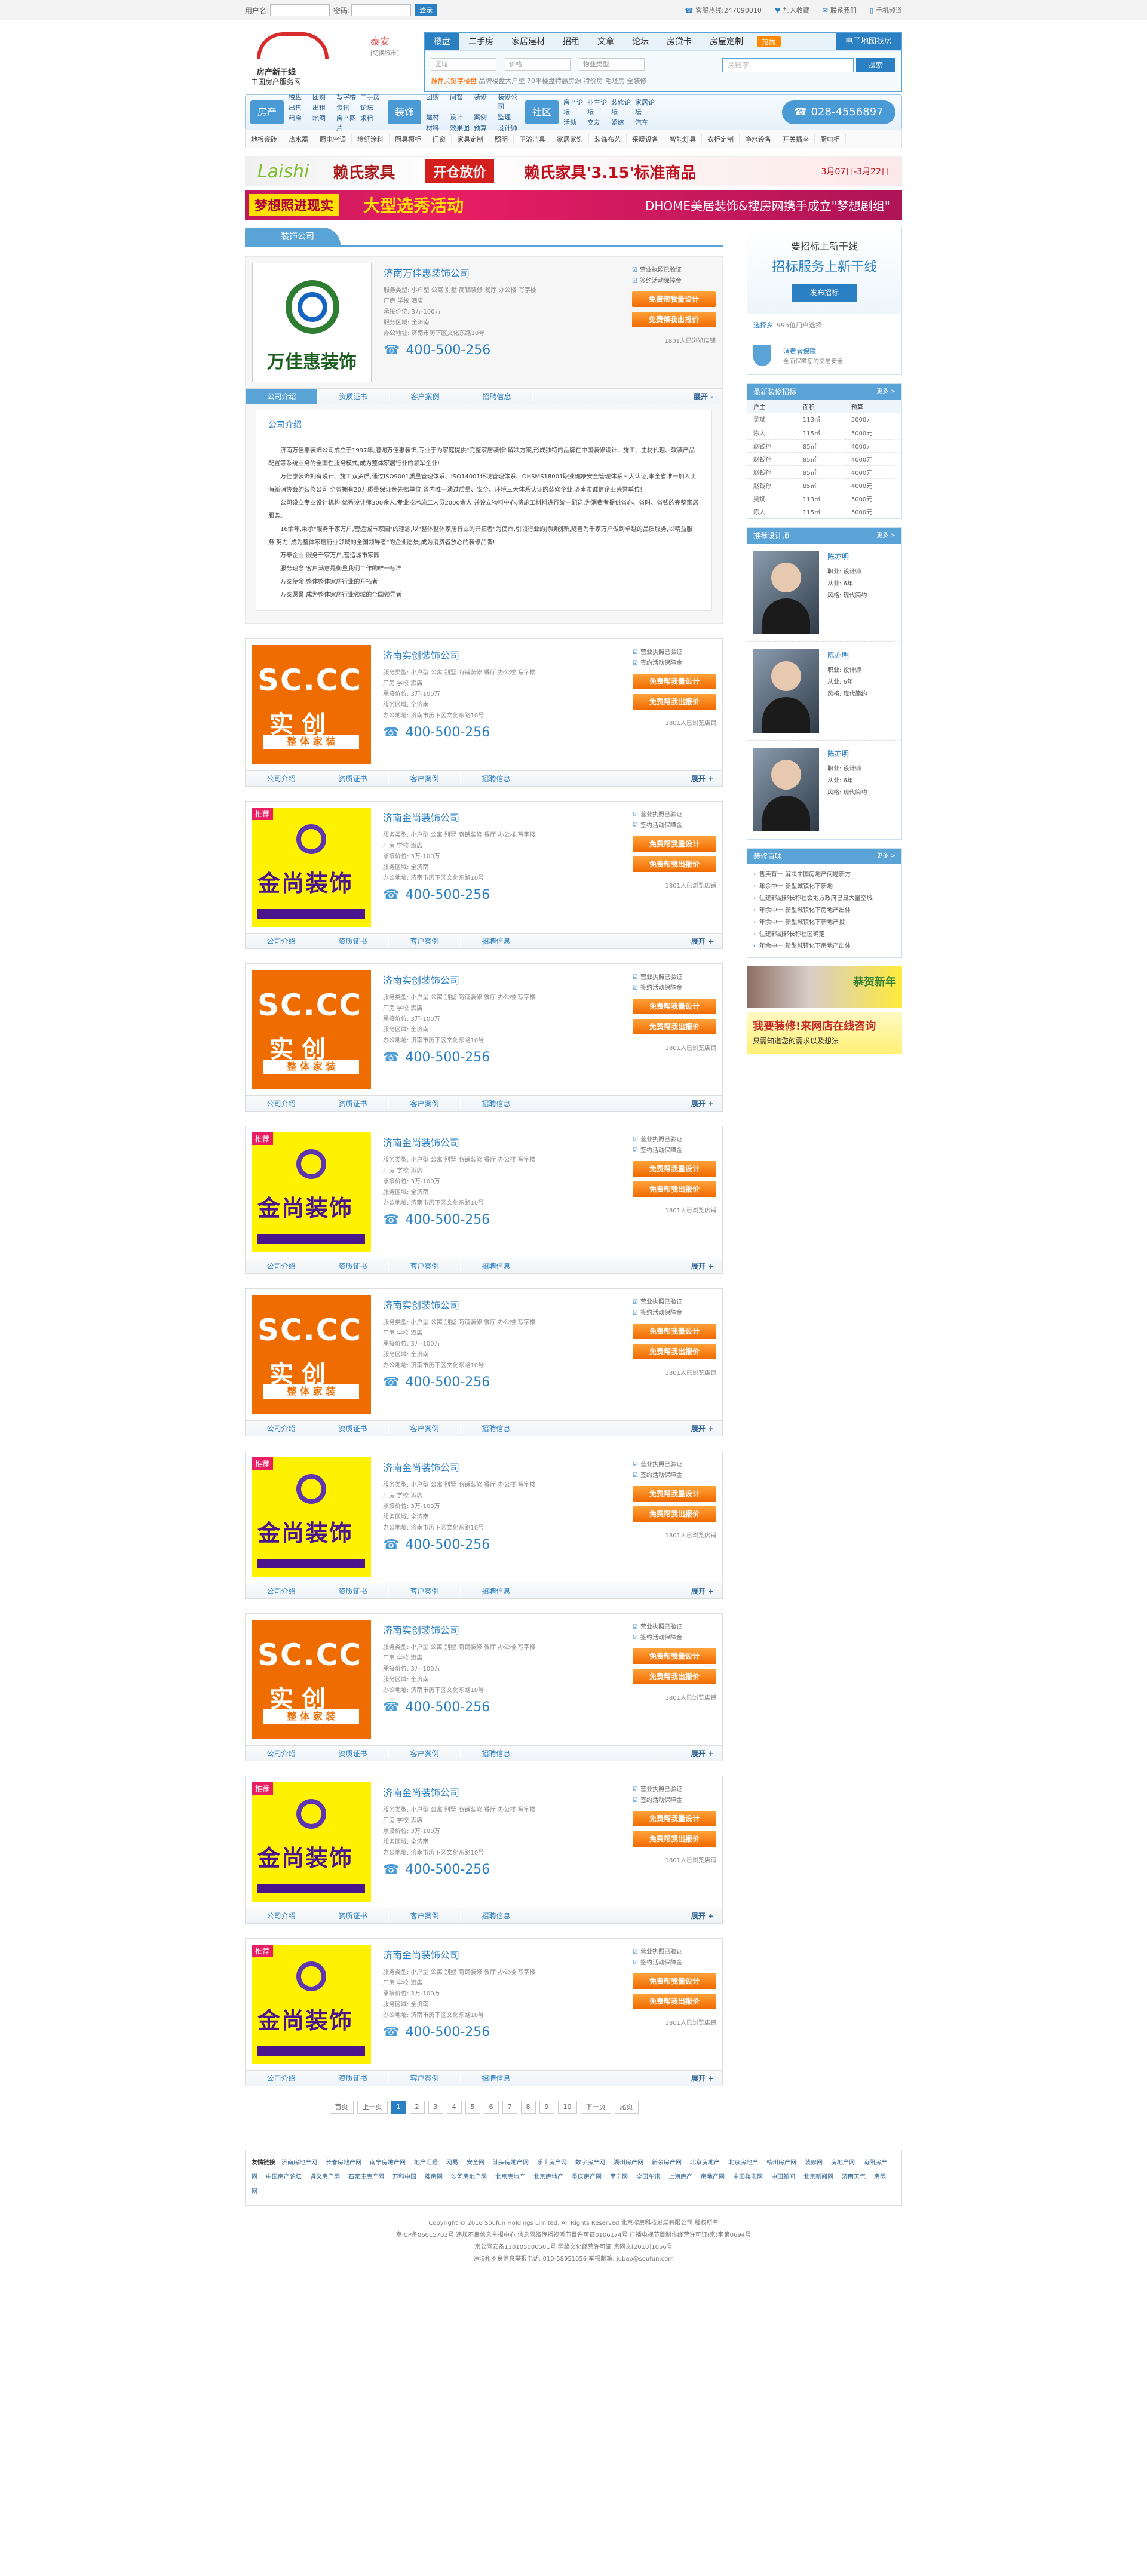  What do you see at coordinates (485, 128) in the screenshot?
I see `category-link: 预算` at bounding box center [485, 128].